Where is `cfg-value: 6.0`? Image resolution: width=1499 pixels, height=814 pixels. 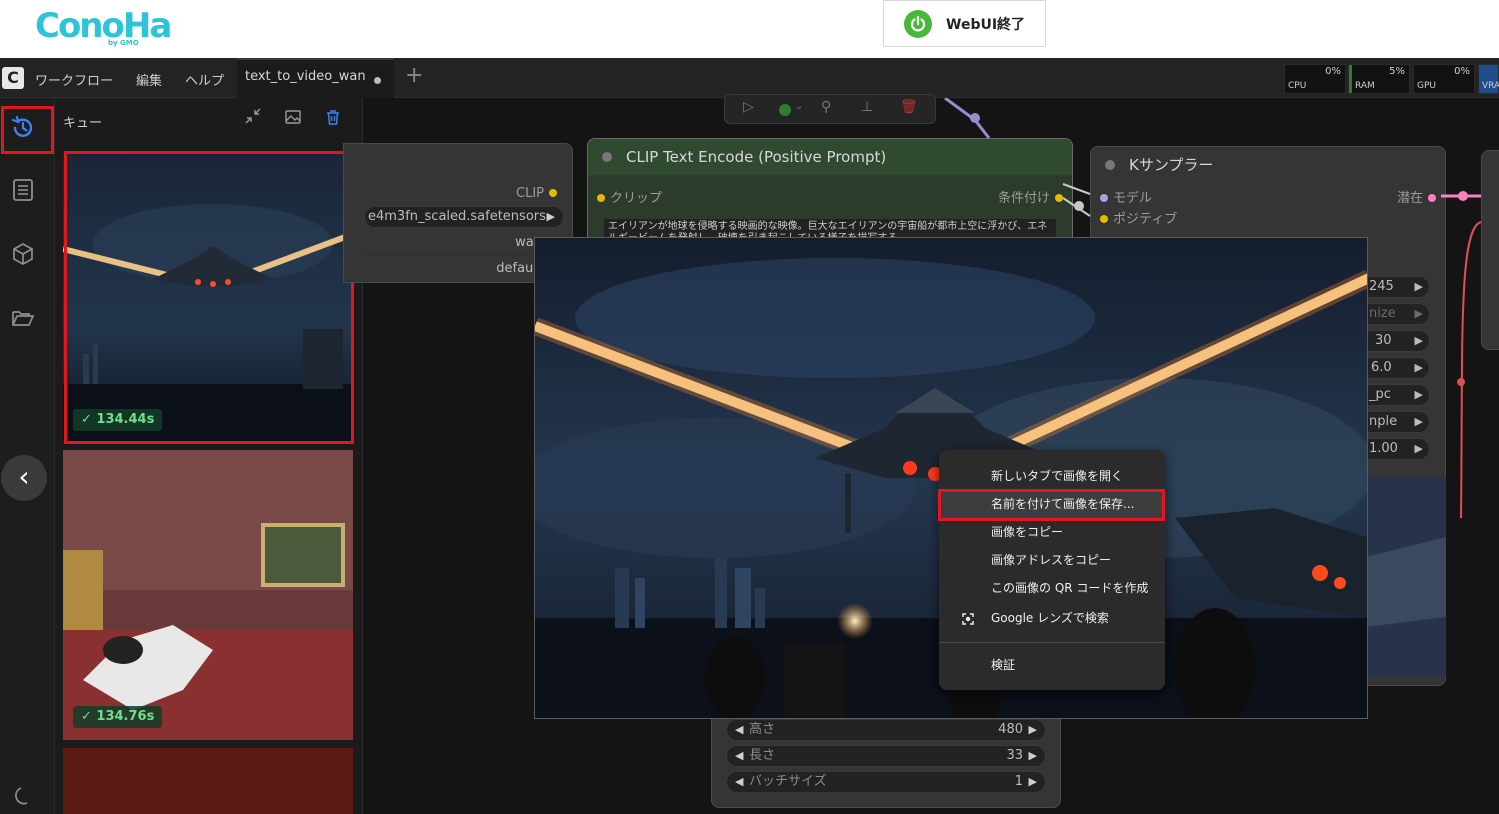 cfg-value: 6.0 is located at coordinates (1381, 367).